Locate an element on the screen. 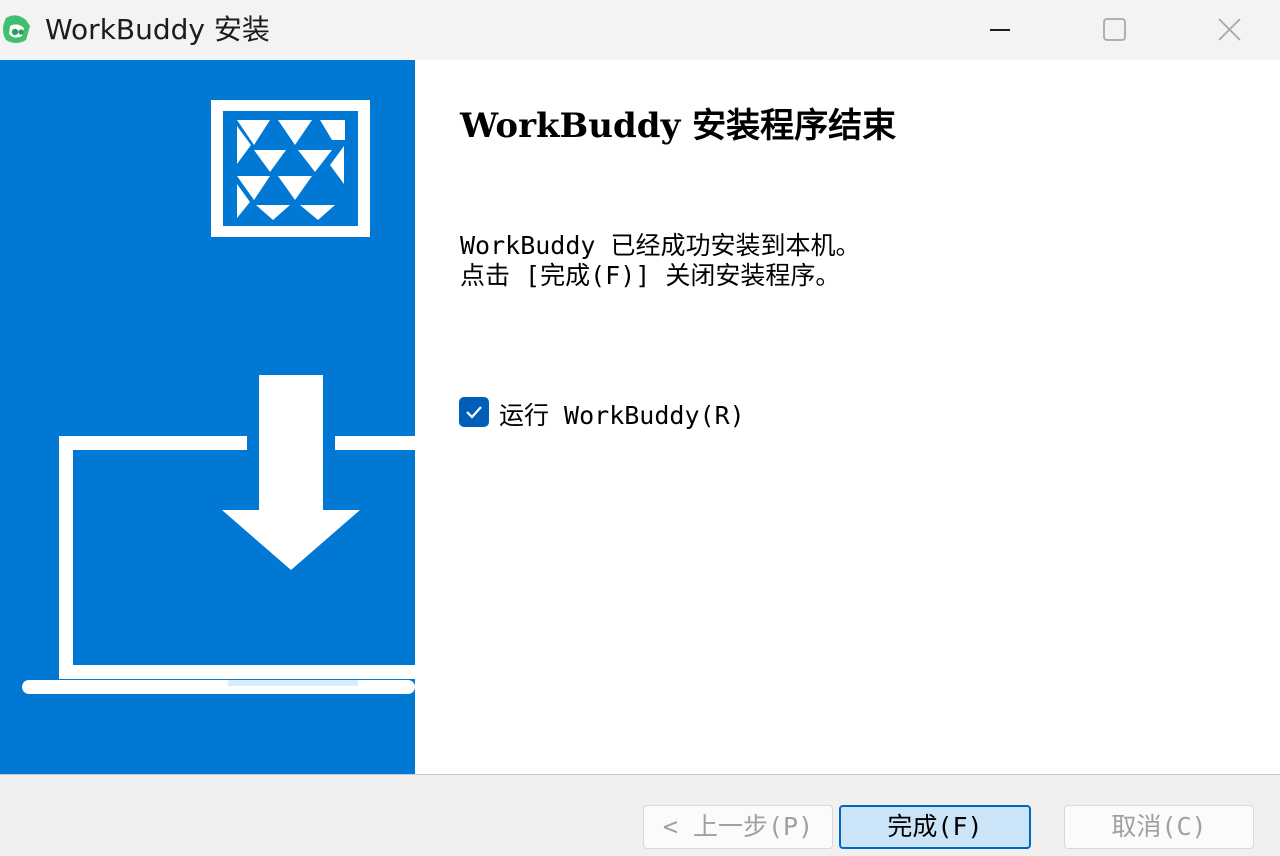 This screenshot has height=856, width=1280. minimize-button is located at coordinates (1000, 30).